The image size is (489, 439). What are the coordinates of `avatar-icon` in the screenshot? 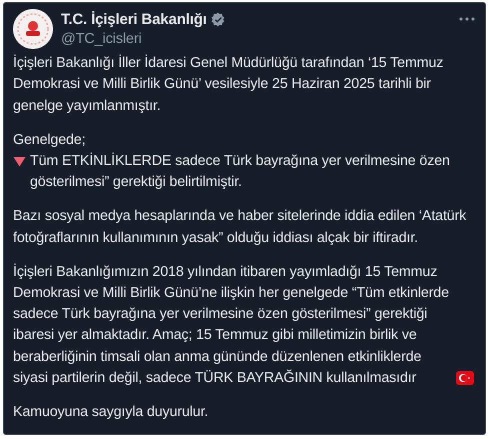 It's located at (33, 29).